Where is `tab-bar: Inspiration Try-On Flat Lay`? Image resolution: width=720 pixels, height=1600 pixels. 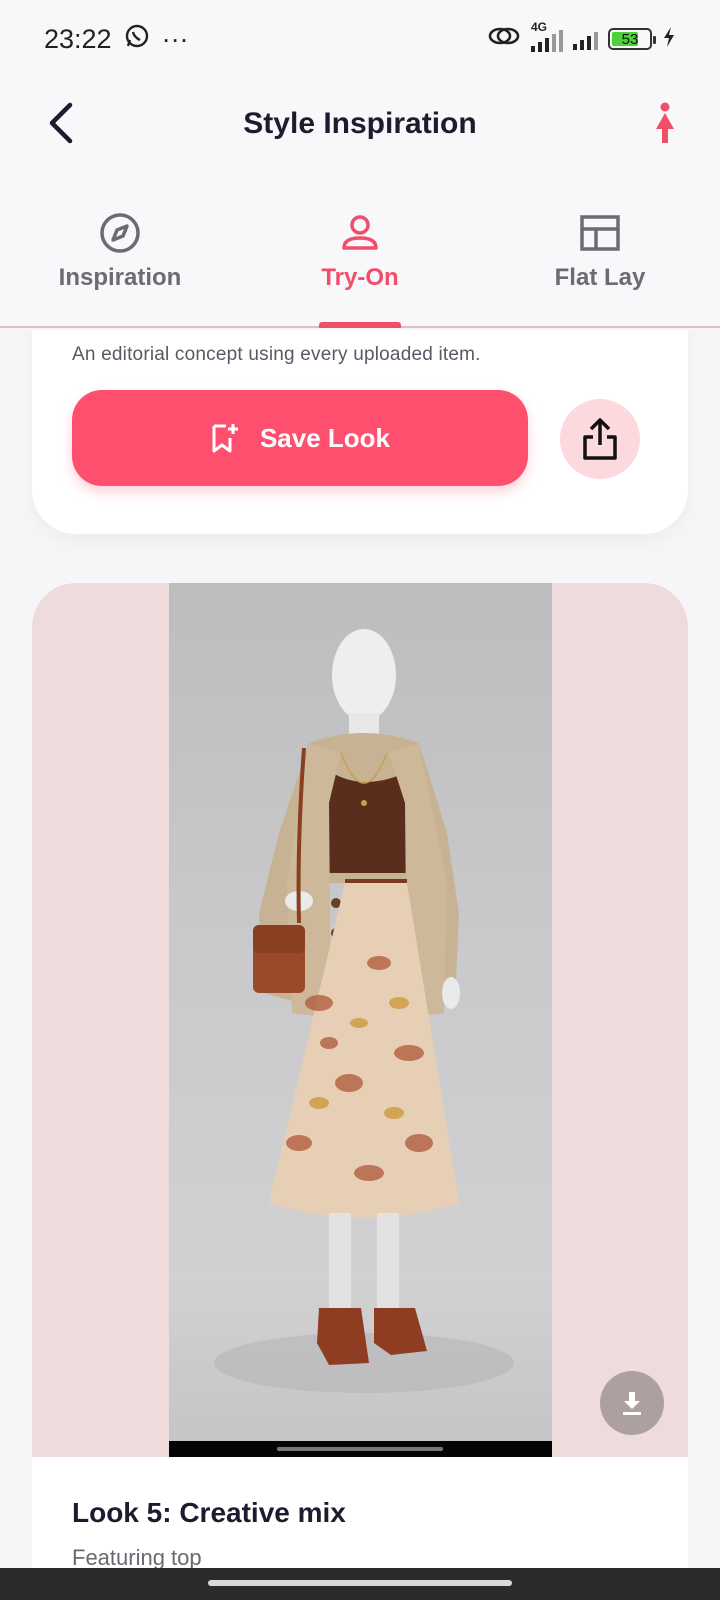
tab-bar: Inspiration Try-On Flat Lay is located at coordinates (360, 249).